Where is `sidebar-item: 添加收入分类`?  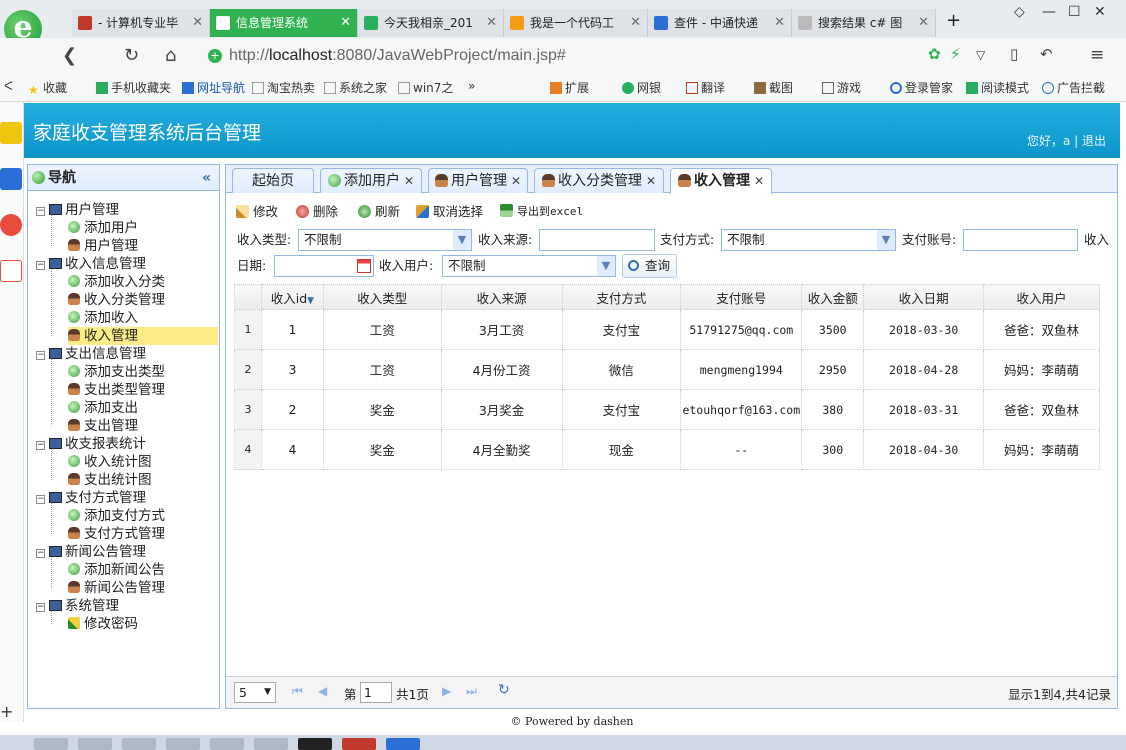
sidebar-item: 添加收入分类 is located at coordinates (143, 282).